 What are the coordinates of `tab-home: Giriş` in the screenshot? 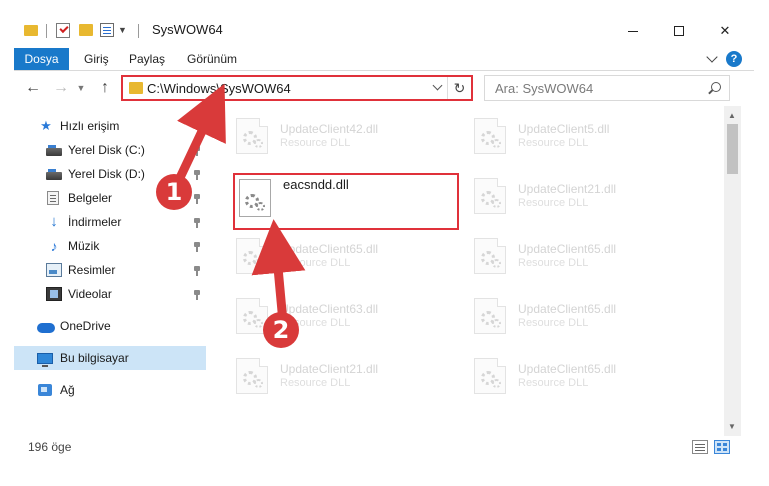 It's located at (96, 59).